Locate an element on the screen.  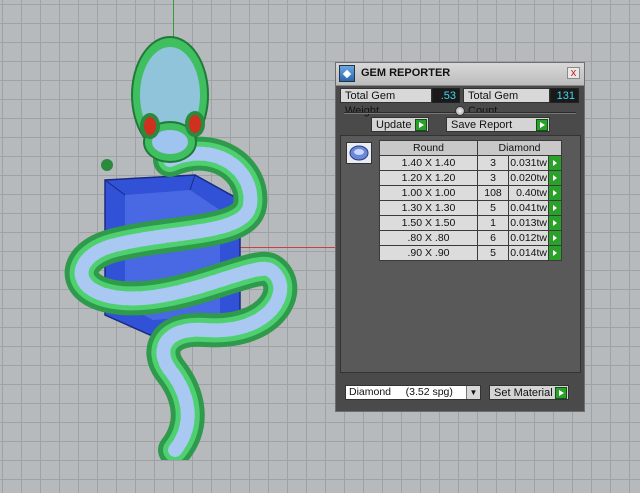
total-gem-weight-value: .53 is located at coordinates (446, 95).